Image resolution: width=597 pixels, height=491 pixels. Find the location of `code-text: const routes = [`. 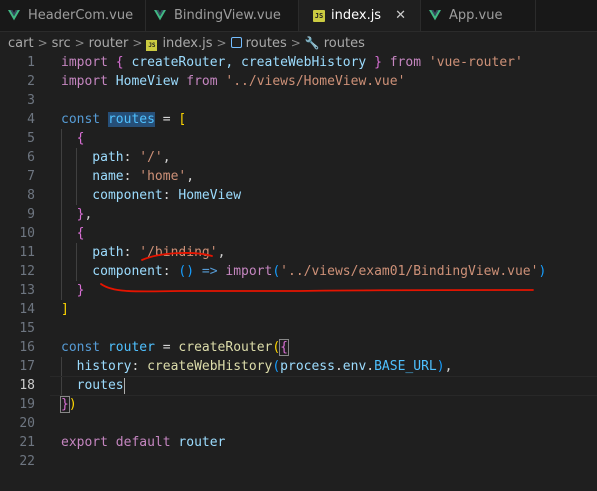

code-text: const routes = [ is located at coordinates (123, 119).